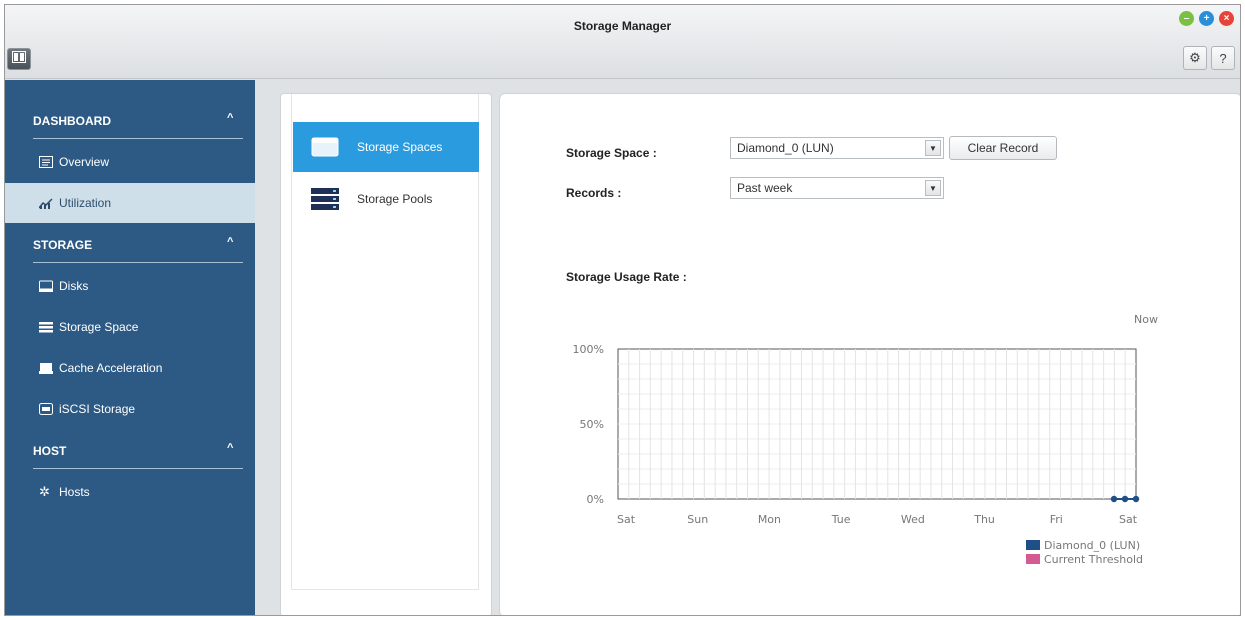 The width and height of the screenshot is (1245, 620). What do you see at coordinates (111, 368) in the screenshot?
I see `sidebar-item-label: Cache Acceleration` at bounding box center [111, 368].